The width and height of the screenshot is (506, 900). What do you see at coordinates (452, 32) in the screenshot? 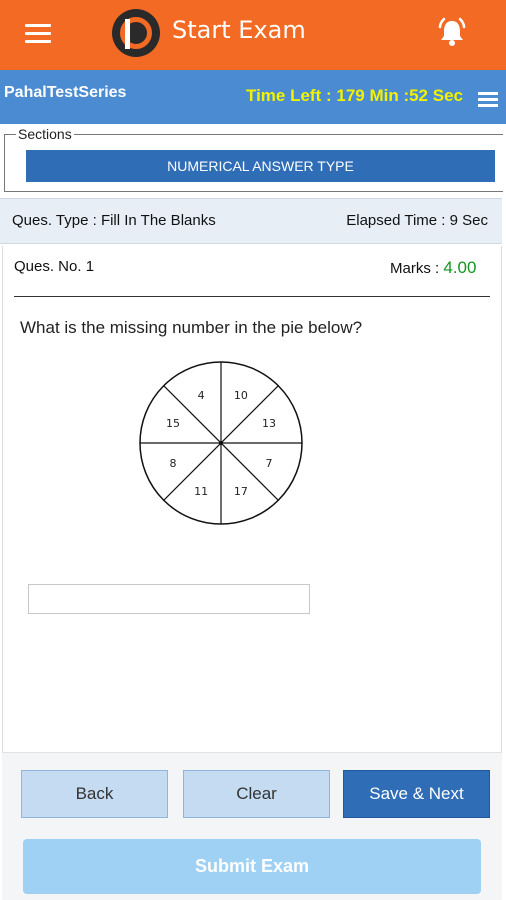
I see `bell-alert-icon` at bounding box center [452, 32].